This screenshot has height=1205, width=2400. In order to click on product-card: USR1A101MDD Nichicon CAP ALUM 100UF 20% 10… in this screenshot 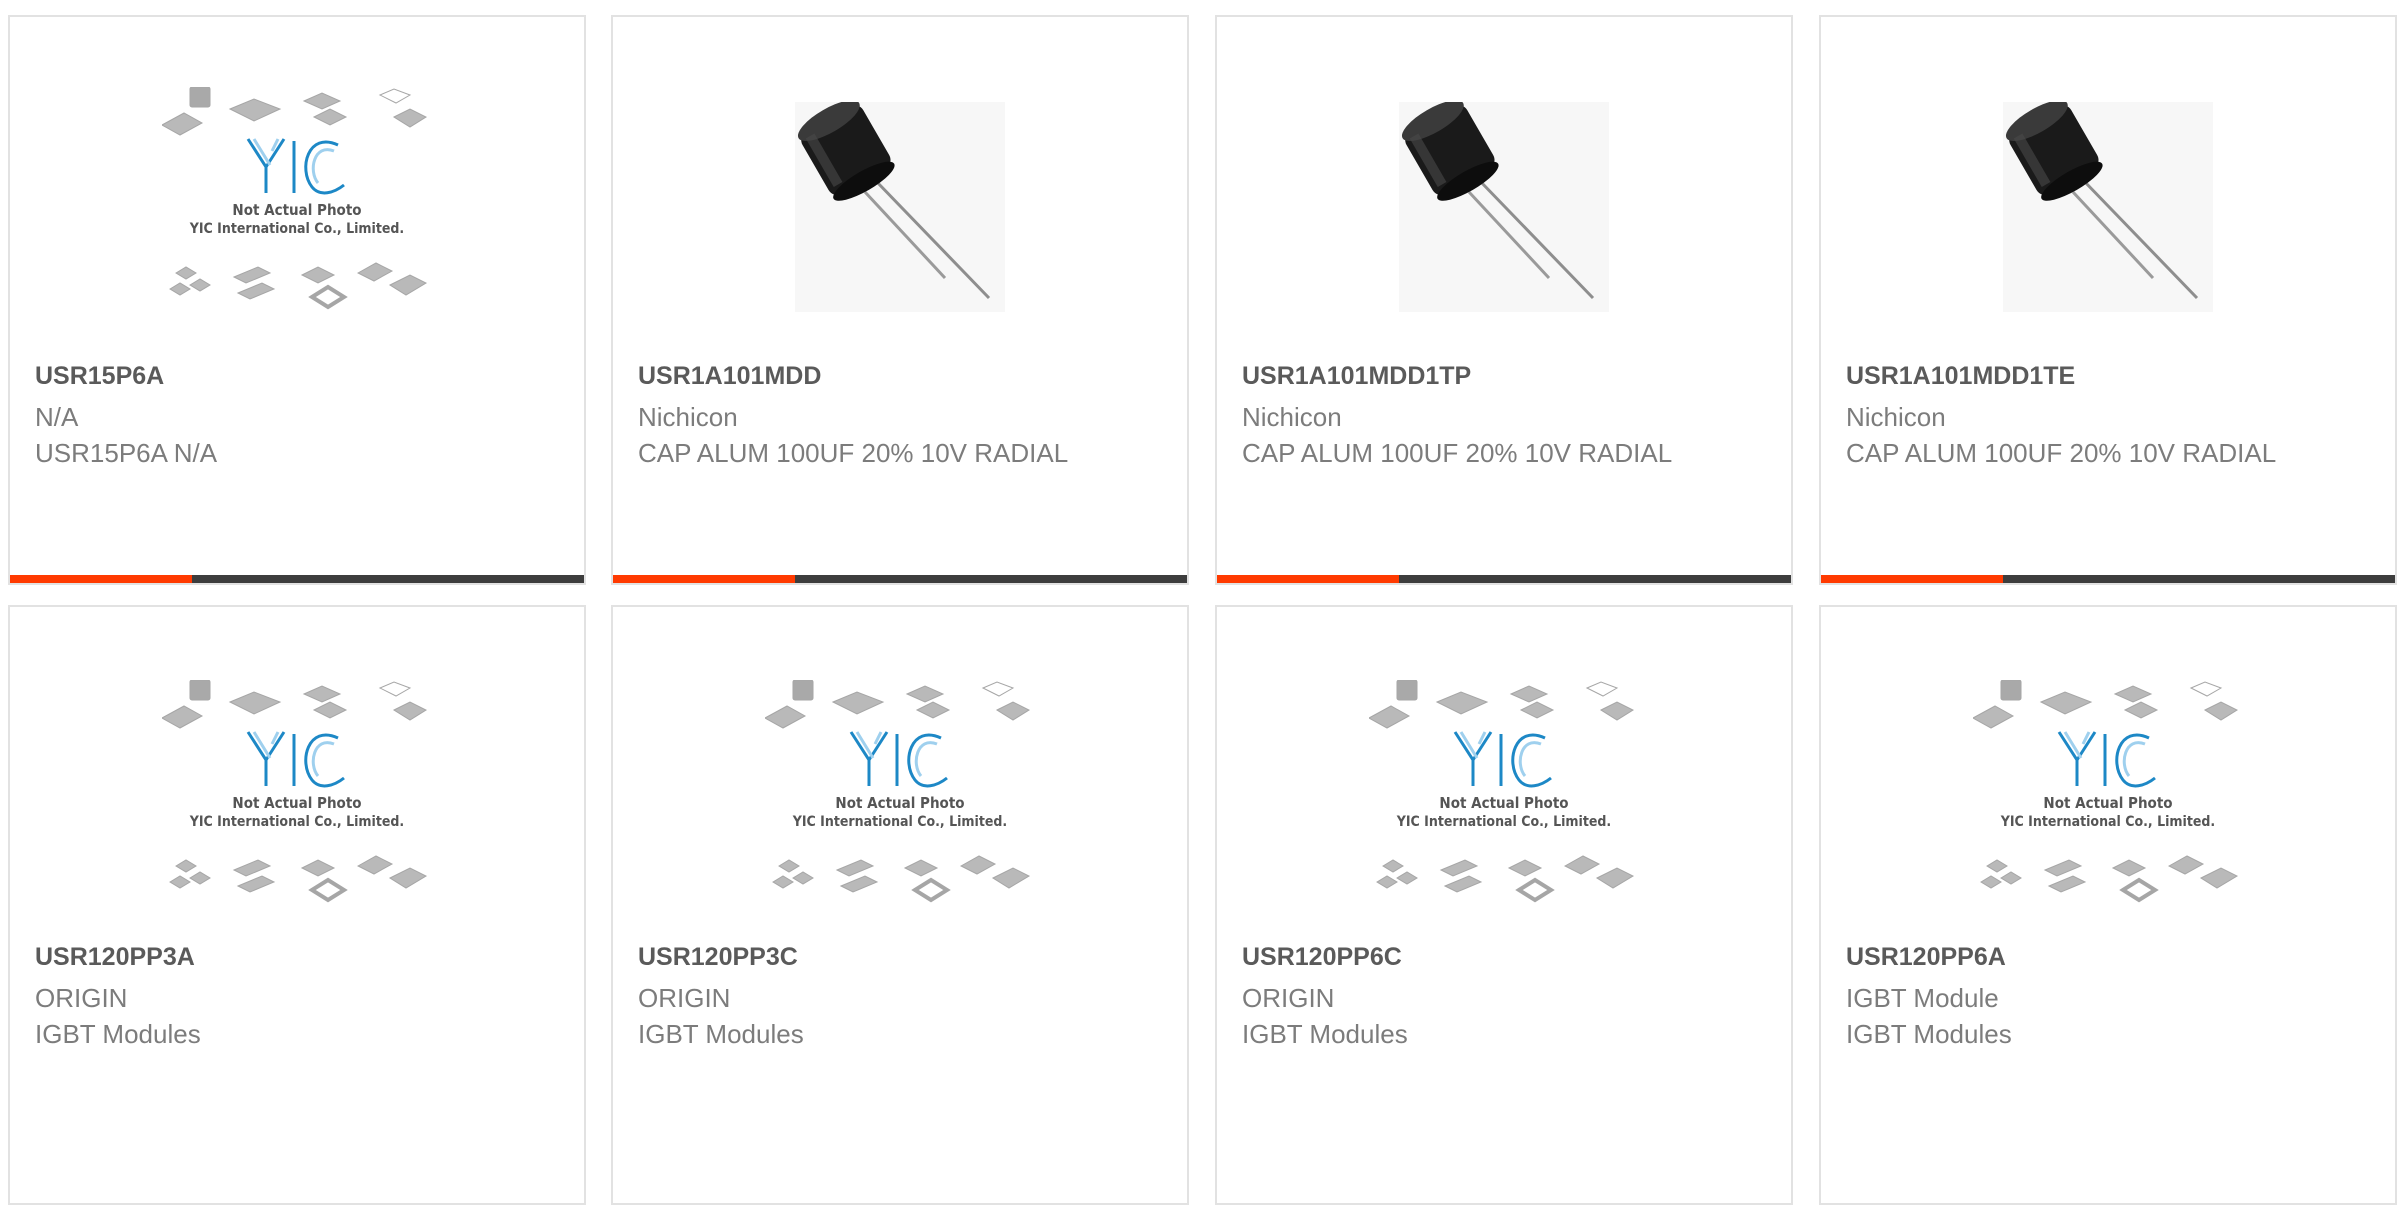, I will do `click(900, 300)`.